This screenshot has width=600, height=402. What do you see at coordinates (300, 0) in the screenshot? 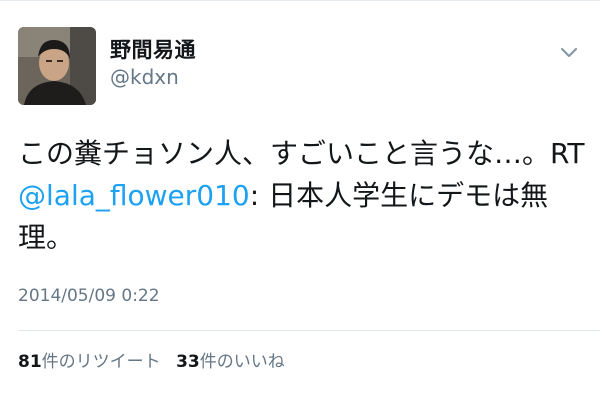
I see `top-border` at bounding box center [300, 0].